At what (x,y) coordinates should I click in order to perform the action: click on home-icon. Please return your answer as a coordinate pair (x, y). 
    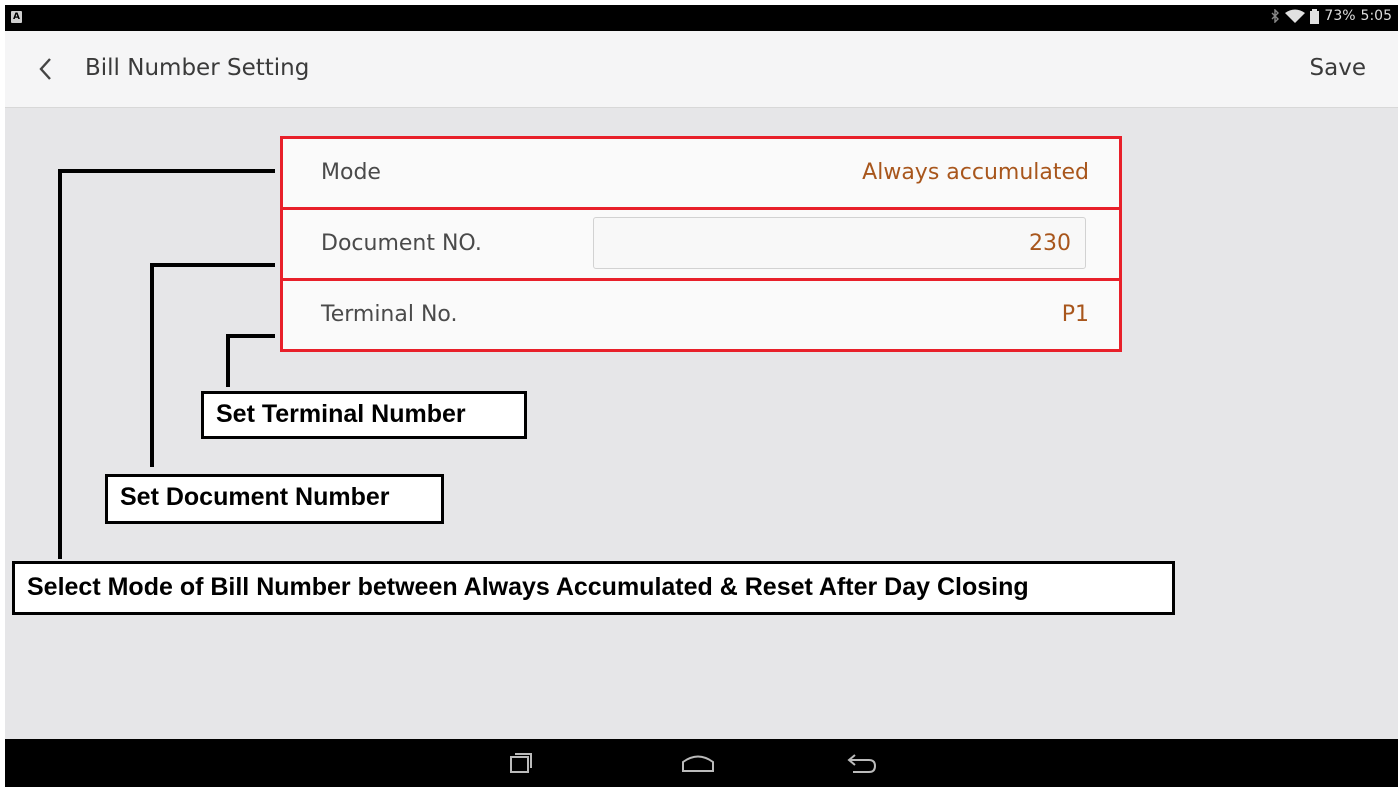
    Looking at the image, I should click on (698, 763).